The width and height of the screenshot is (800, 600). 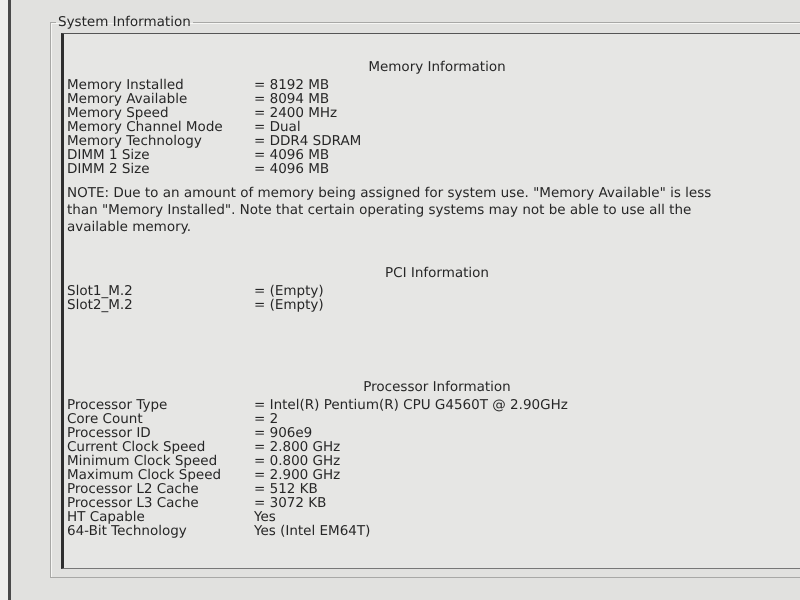 I want to click on section-heading: Memory Information, so click(x=437, y=67).